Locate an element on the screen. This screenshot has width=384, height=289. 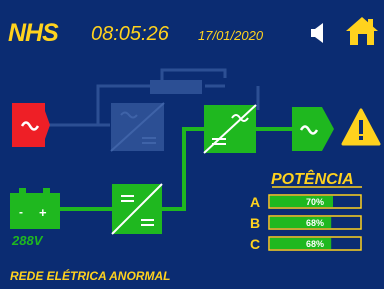
current-date: 17/01/2020 is located at coordinates (231, 35).